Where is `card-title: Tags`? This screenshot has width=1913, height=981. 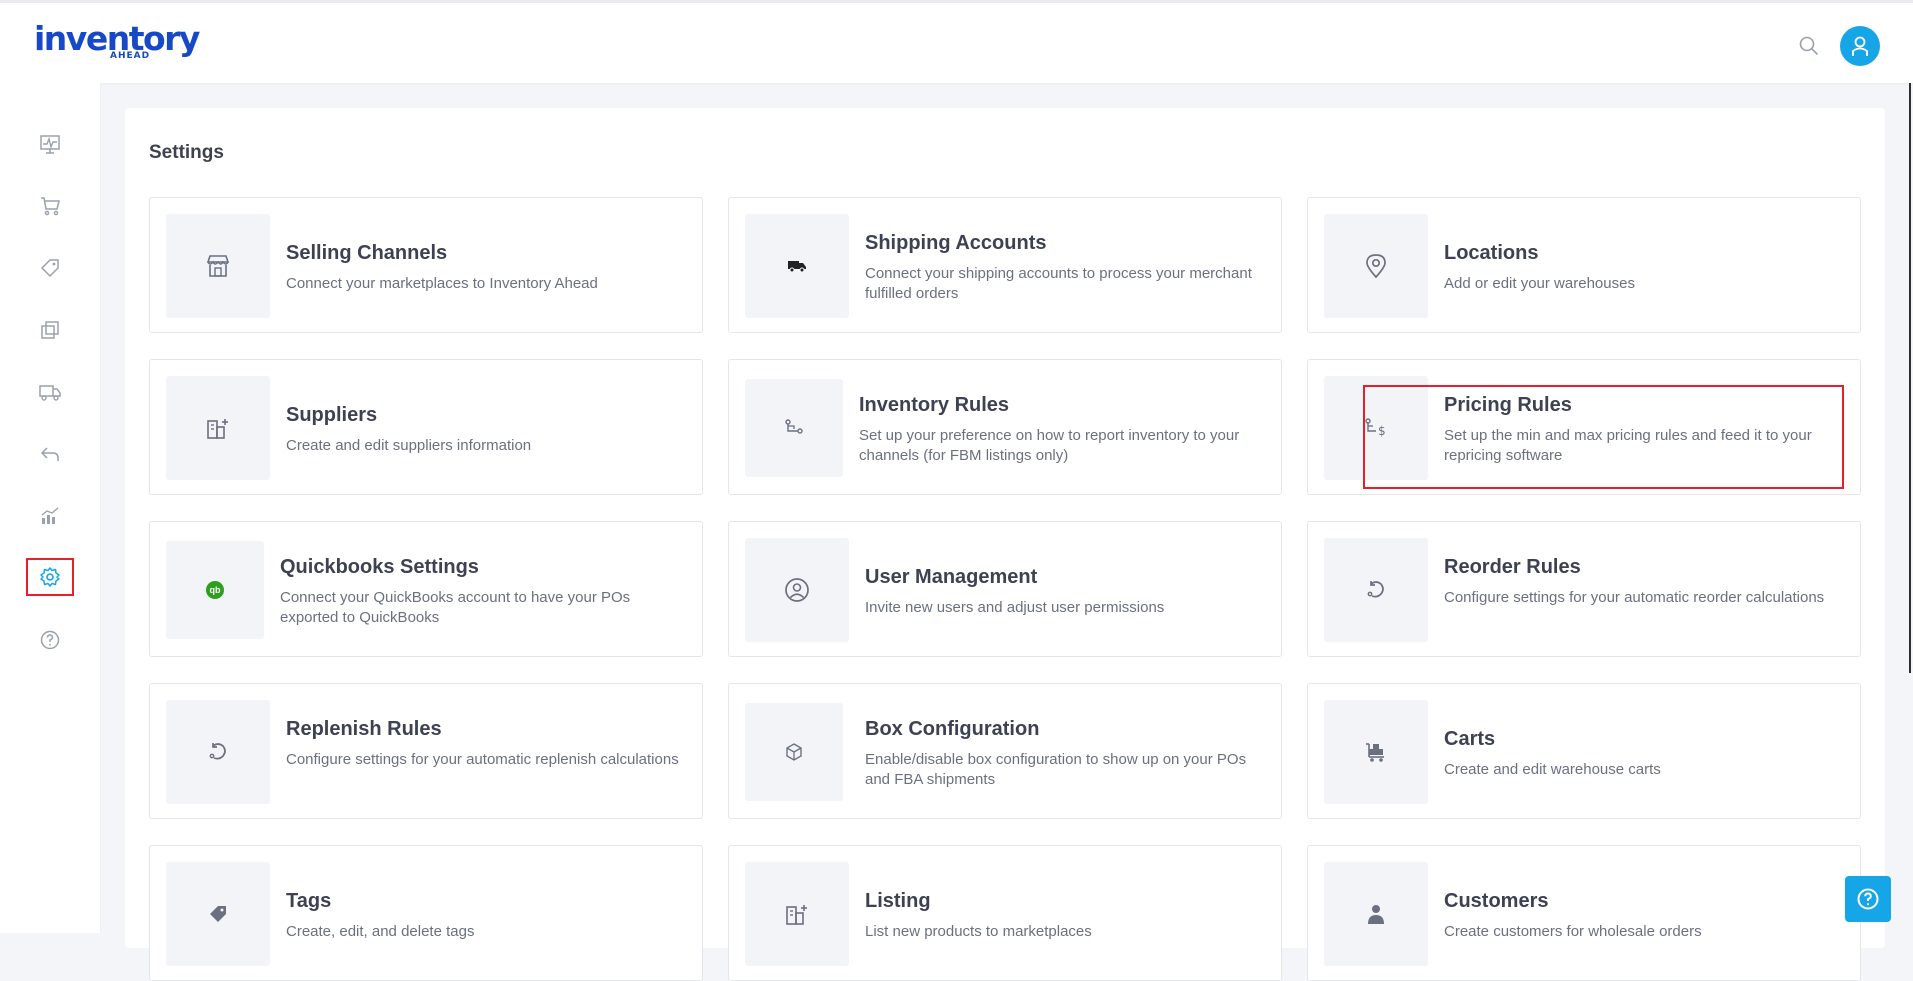
card-title: Tags is located at coordinates (309, 901).